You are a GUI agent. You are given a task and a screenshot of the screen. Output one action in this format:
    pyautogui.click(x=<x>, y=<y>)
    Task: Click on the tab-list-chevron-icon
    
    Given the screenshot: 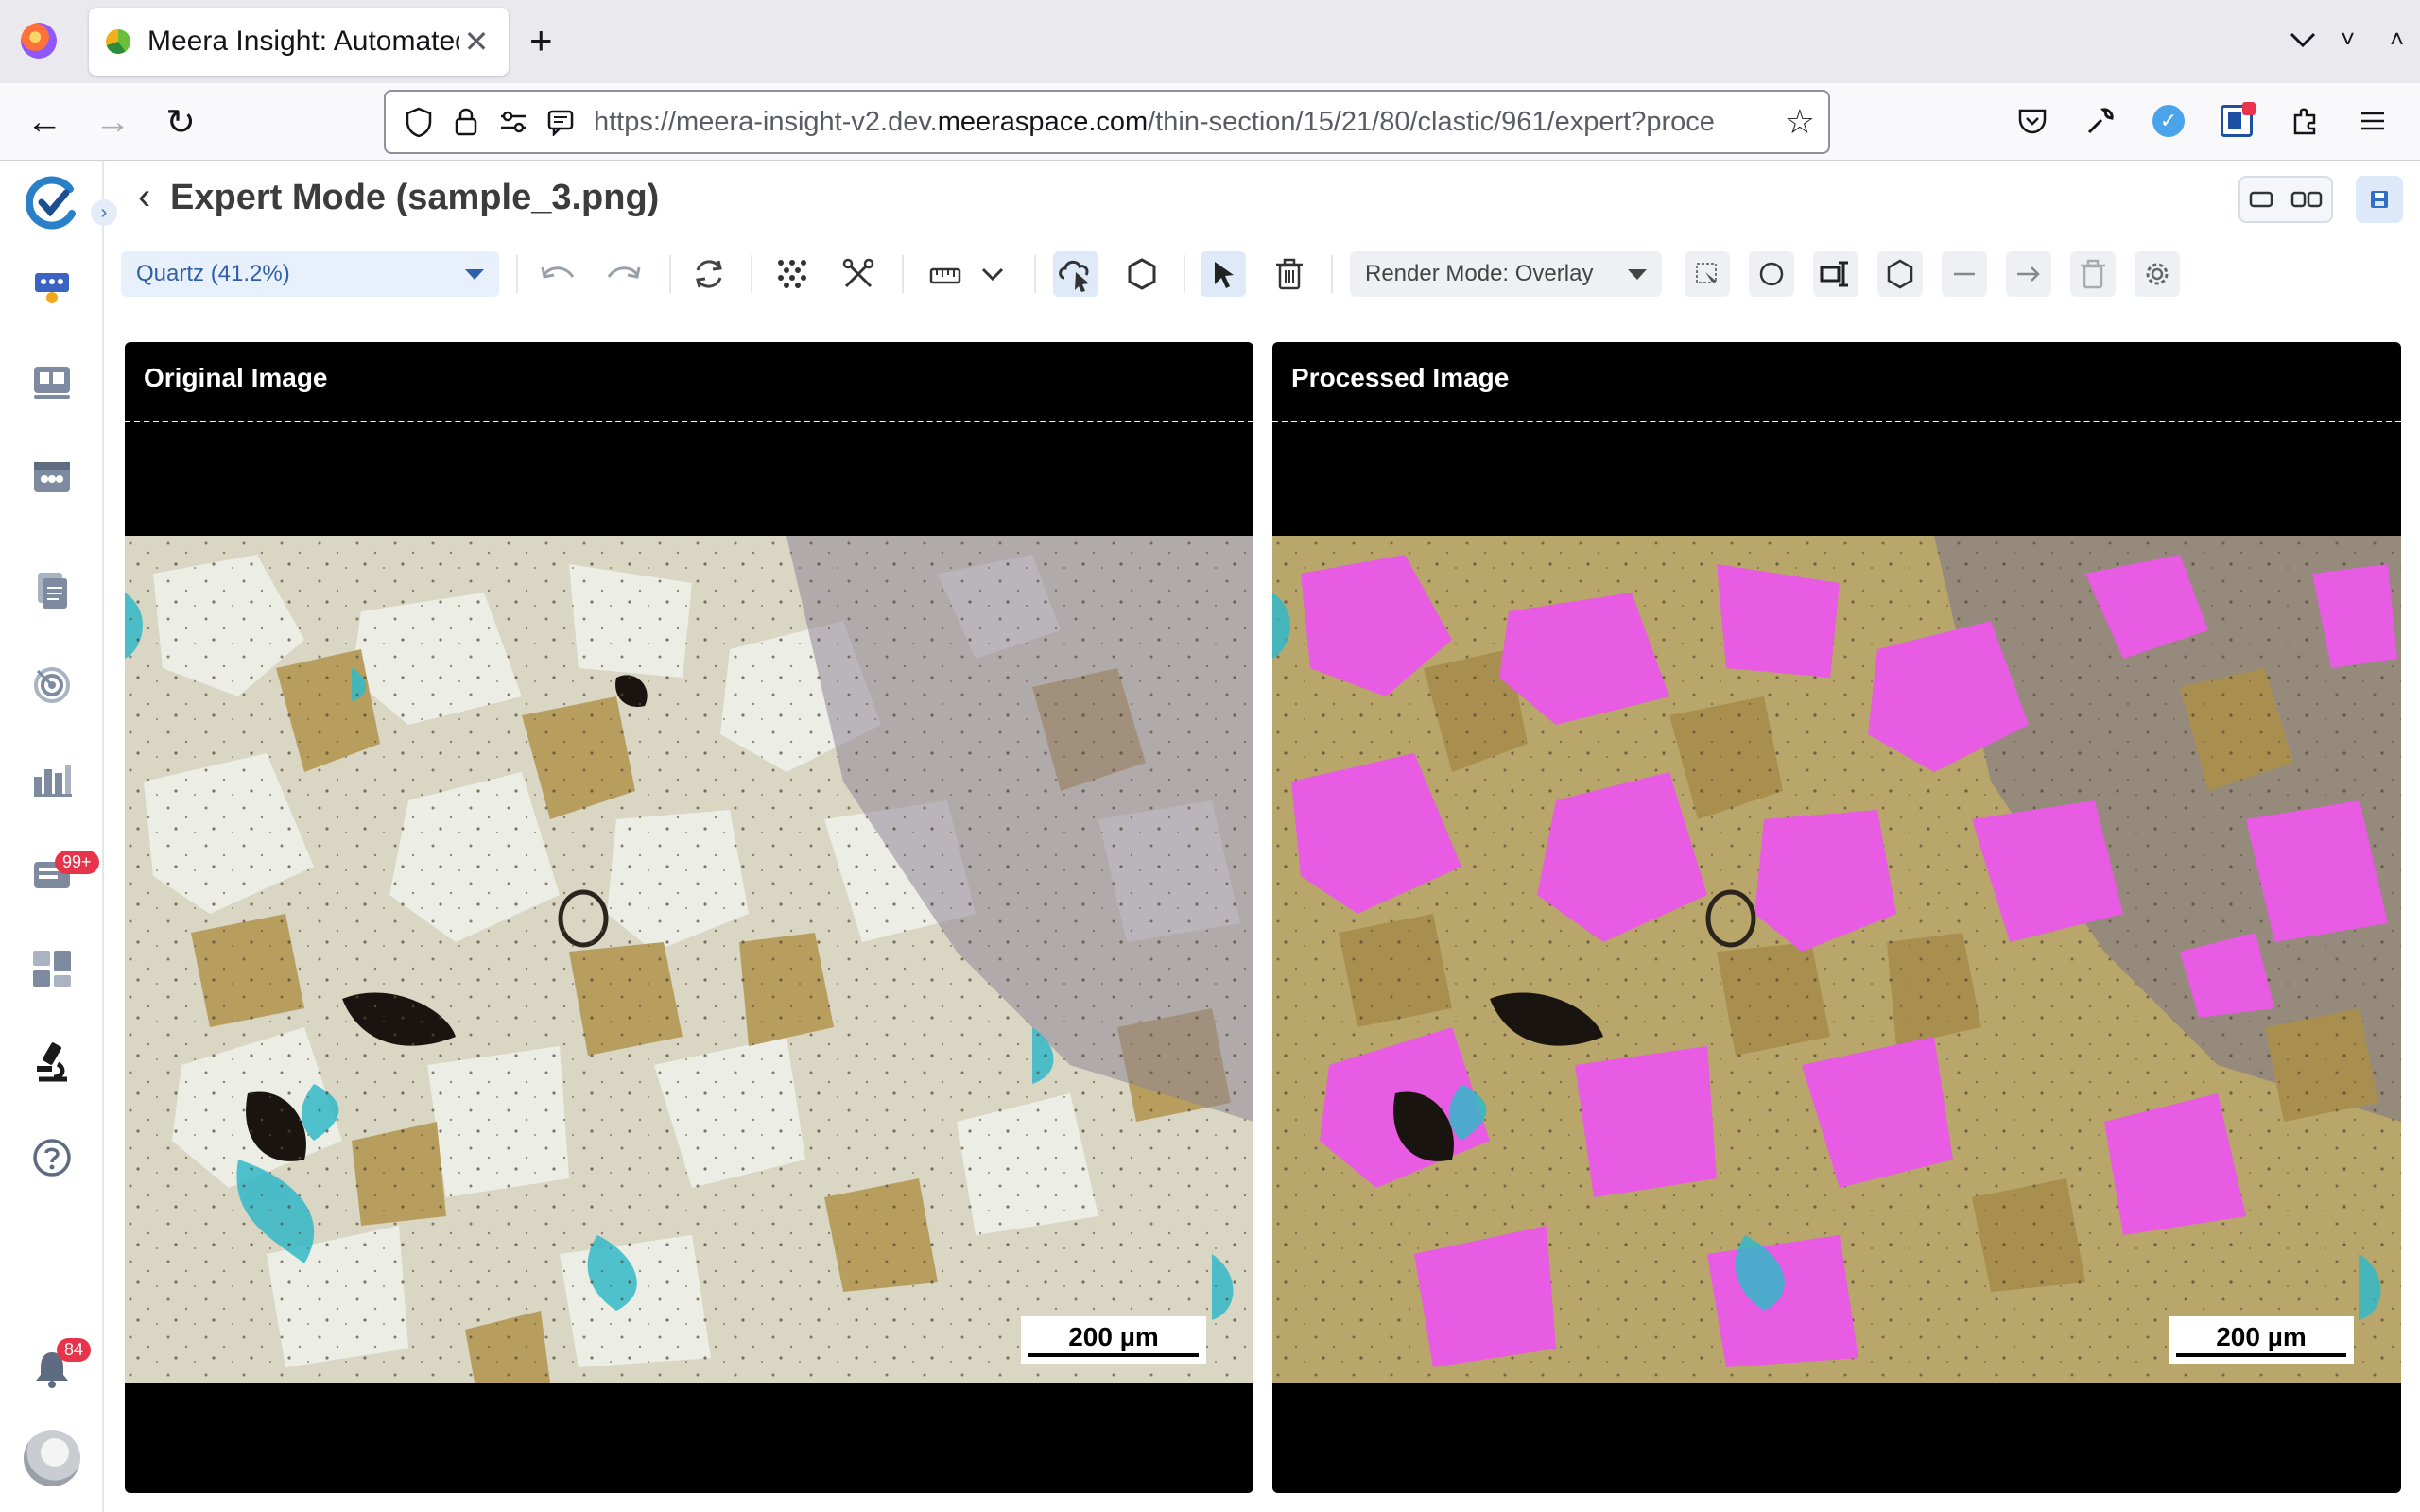 What is the action you would take?
    pyautogui.click(x=2303, y=40)
    